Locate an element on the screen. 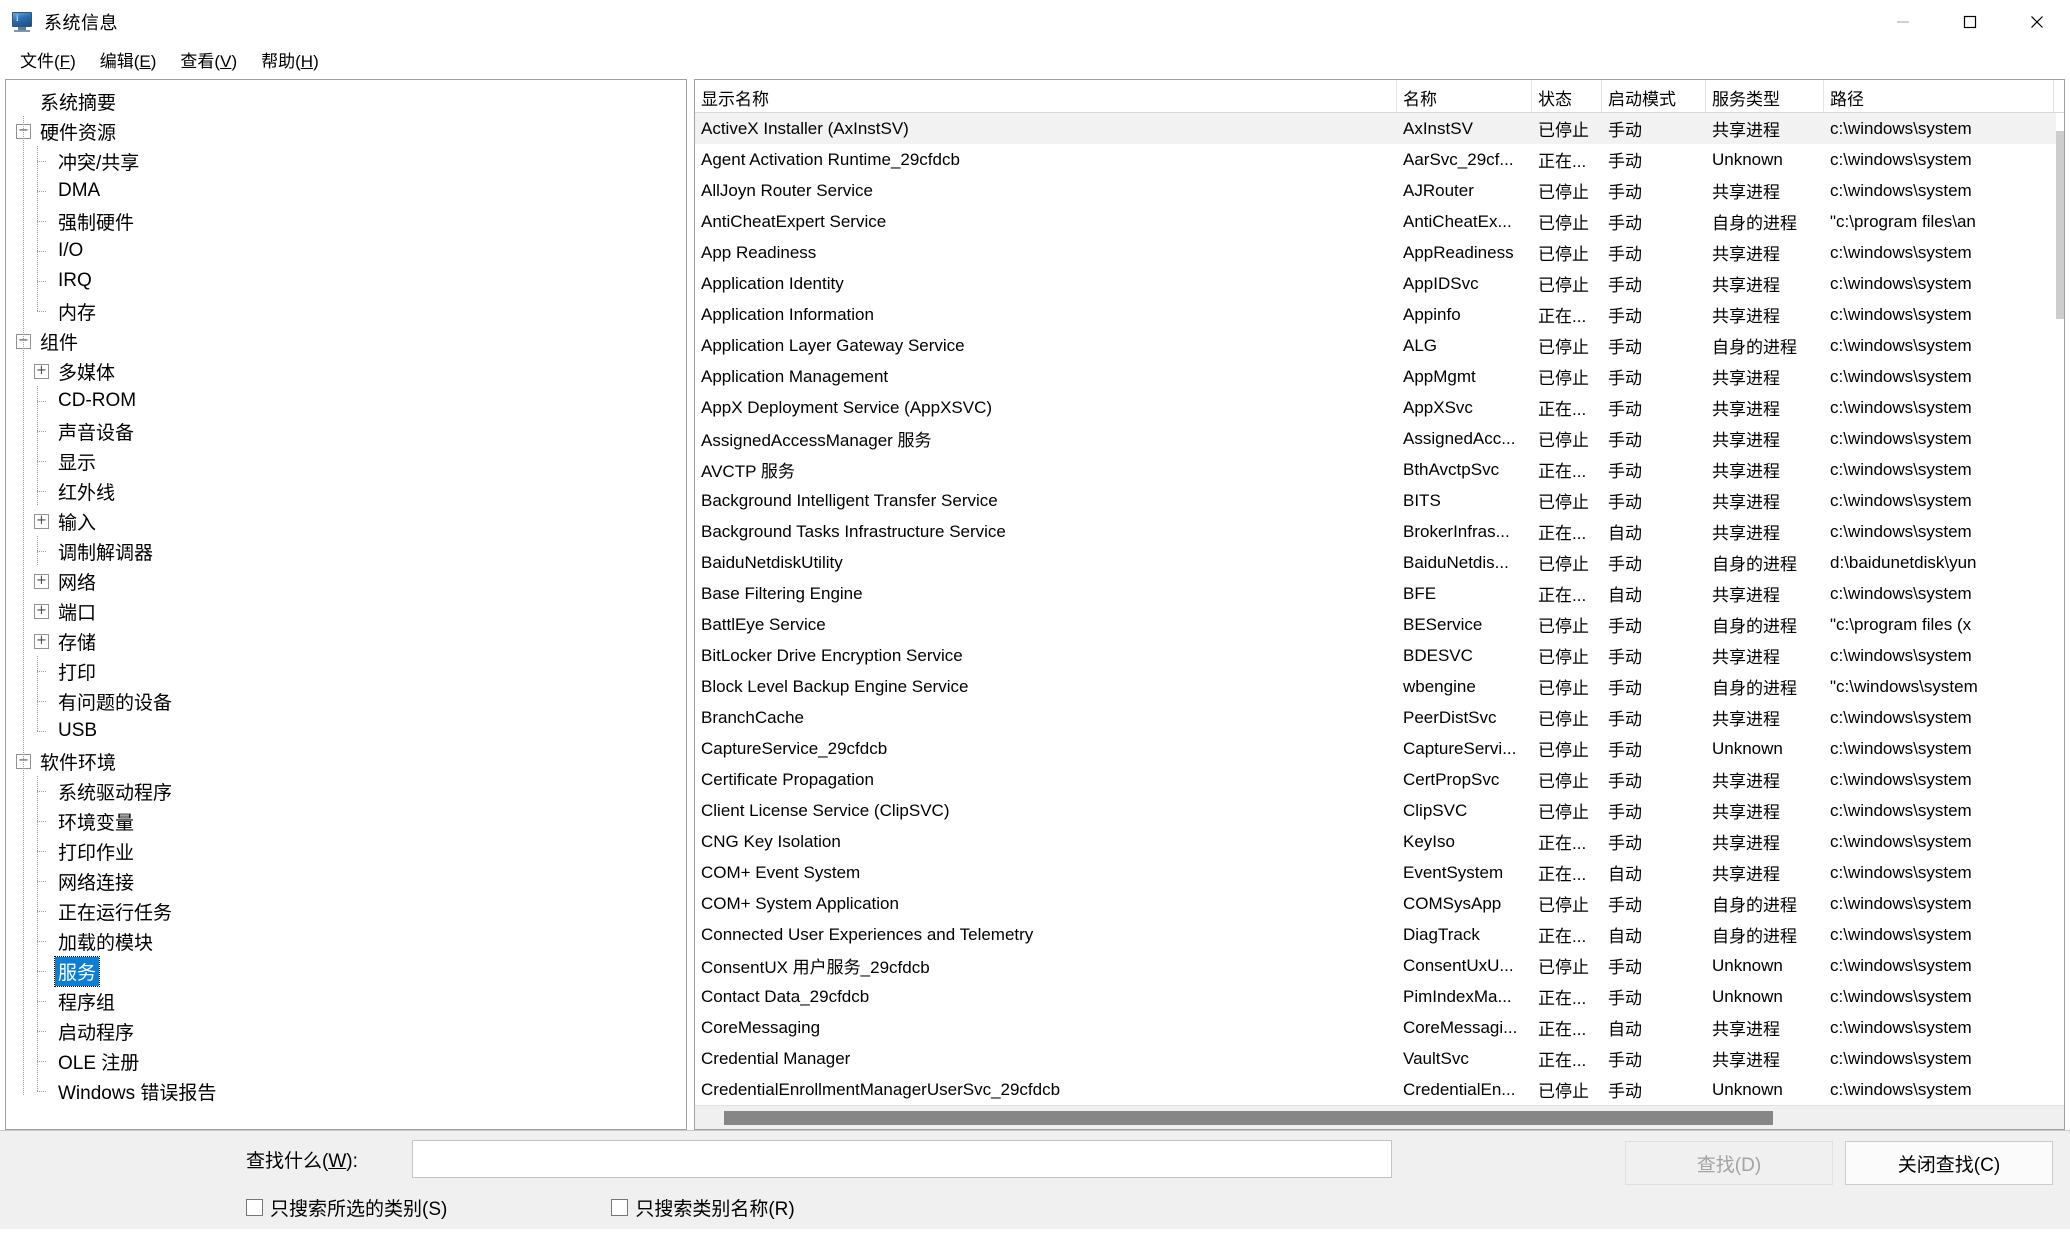 The image size is (2070, 1233). tree-item-25: 打印作业 is located at coordinates (351, 851).